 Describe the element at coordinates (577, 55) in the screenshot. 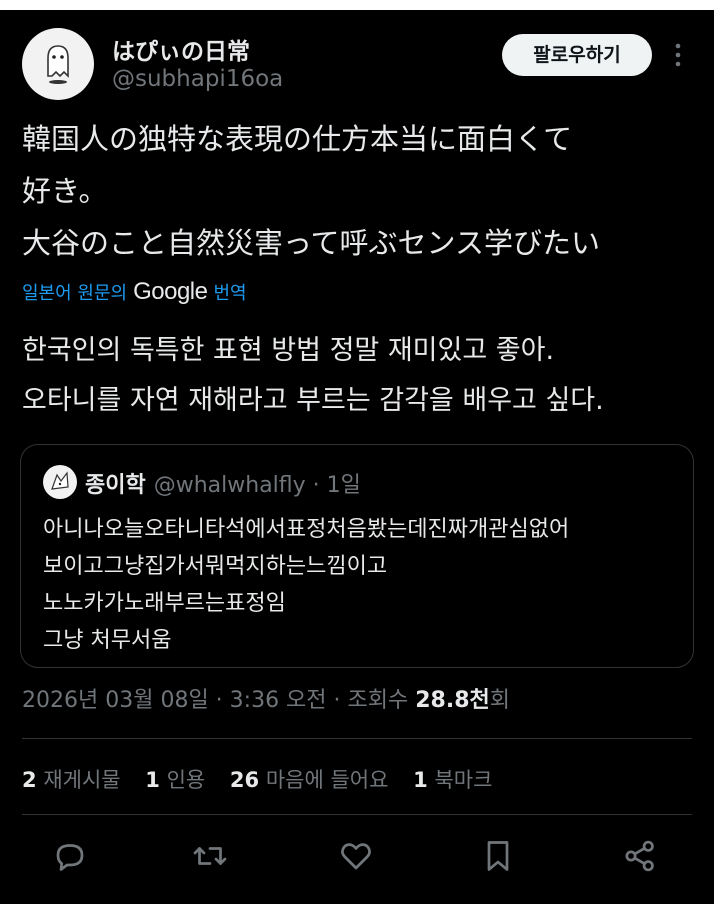

I see `follow-button: 팔로우하기` at that location.